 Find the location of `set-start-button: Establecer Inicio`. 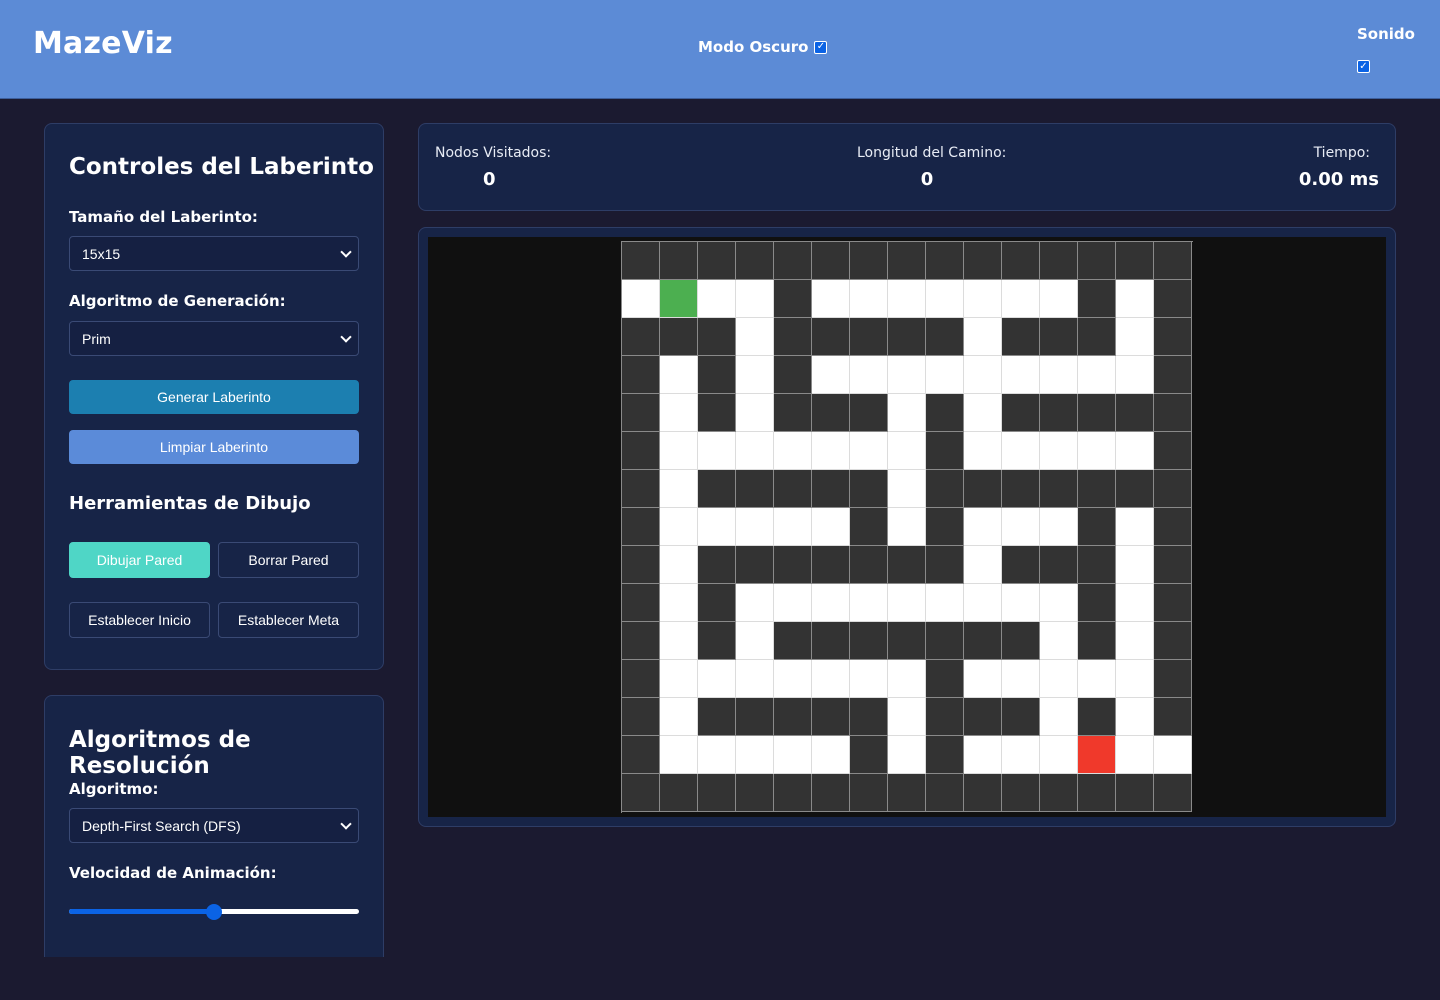

set-start-button: Establecer Inicio is located at coordinates (139, 620).